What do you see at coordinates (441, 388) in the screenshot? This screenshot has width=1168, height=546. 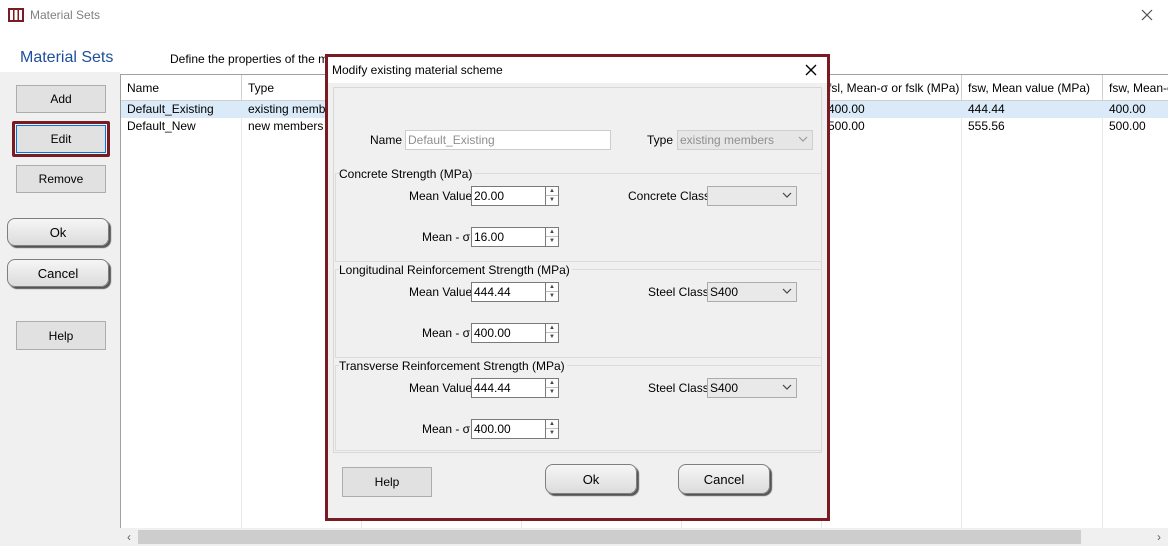 I see `transverse-mean-label: Mean Value` at bounding box center [441, 388].